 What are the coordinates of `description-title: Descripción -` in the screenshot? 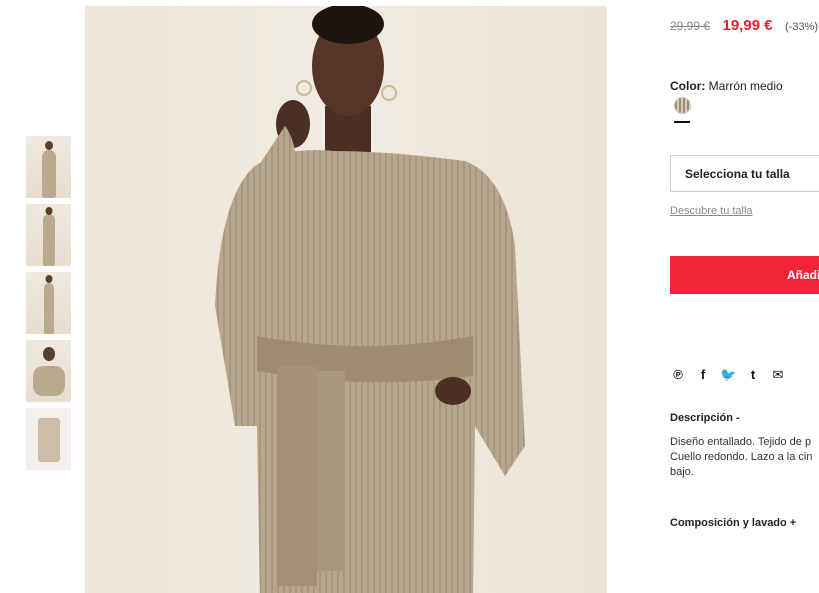 It's located at (705, 418).